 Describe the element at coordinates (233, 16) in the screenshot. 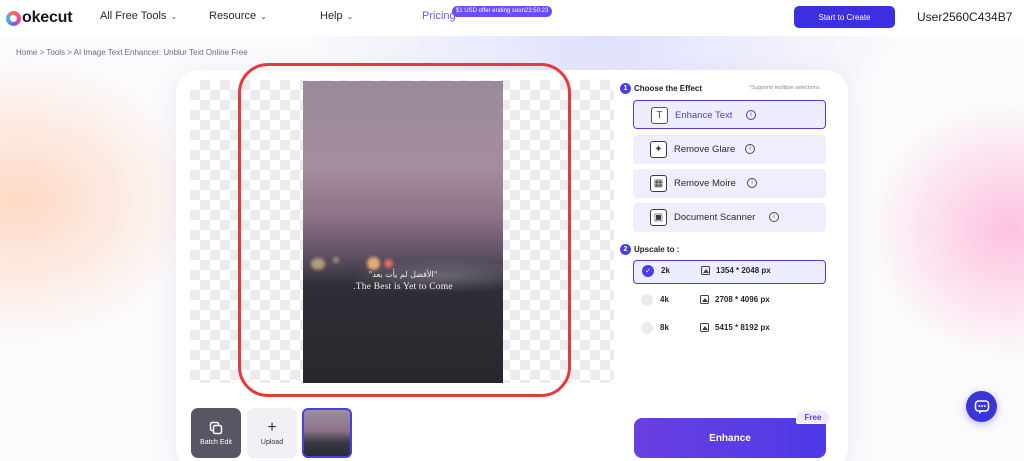

I see `nav-resource-label: Resource` at that location.